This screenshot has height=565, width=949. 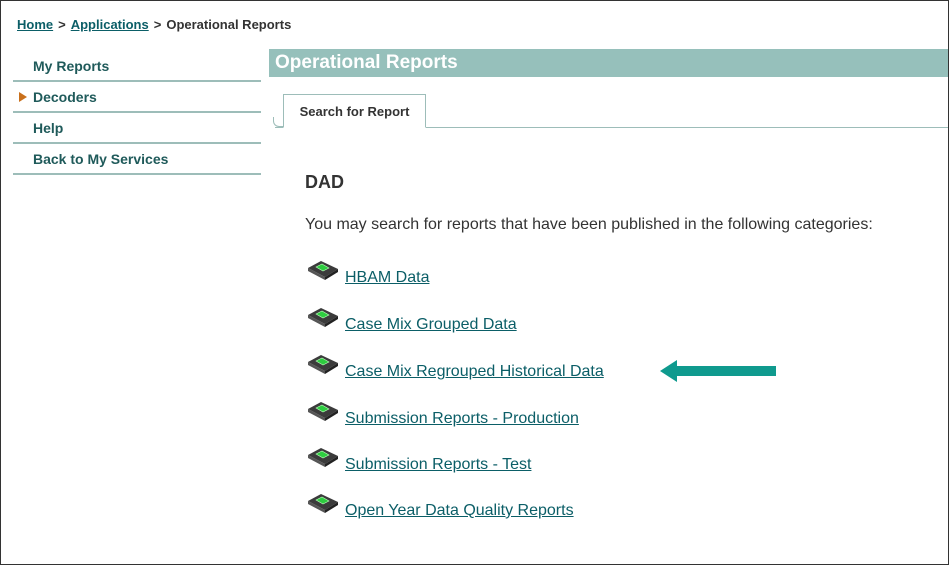 What do you see at coordinates (137, 66) in the screenshot?
I see `sidebar-item-my-reports: My Reports` at bounding box center [137, 66].